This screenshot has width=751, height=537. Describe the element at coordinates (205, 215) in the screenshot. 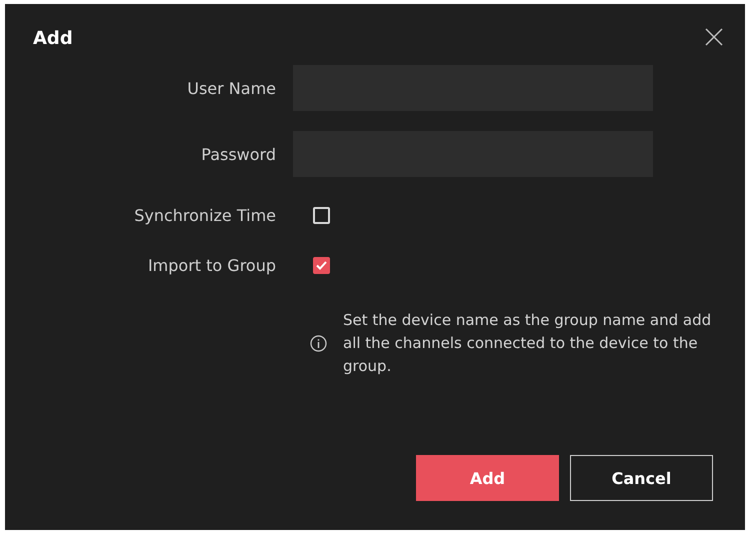

I see `checkbox-label: Synchronize Time` at that location.